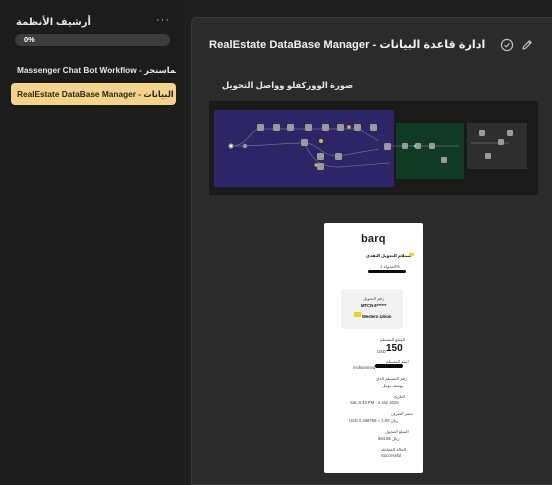 Image resolution: width=552 pixels, height=485 pixels. What do you see at coordinates (92, 40) in the screenshot?
I see `progress-bar: 0%` at bounding box center [92, 40].